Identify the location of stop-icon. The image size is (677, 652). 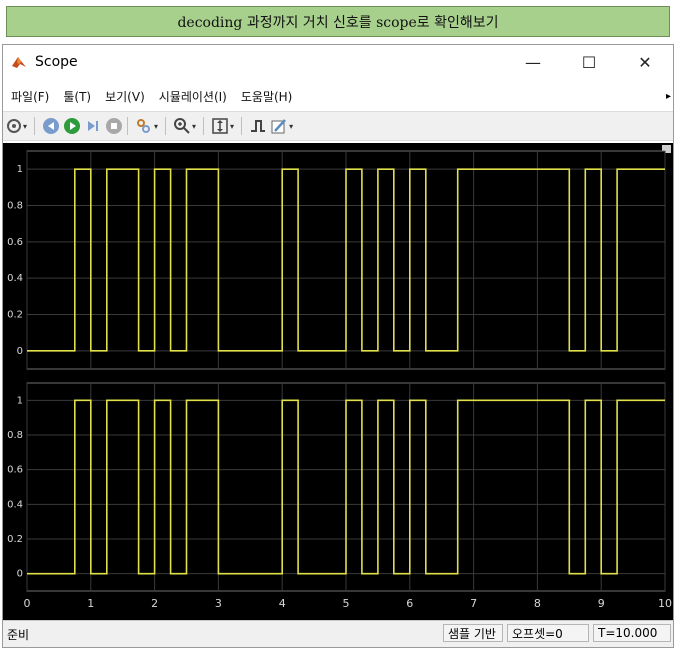
(114, 126).